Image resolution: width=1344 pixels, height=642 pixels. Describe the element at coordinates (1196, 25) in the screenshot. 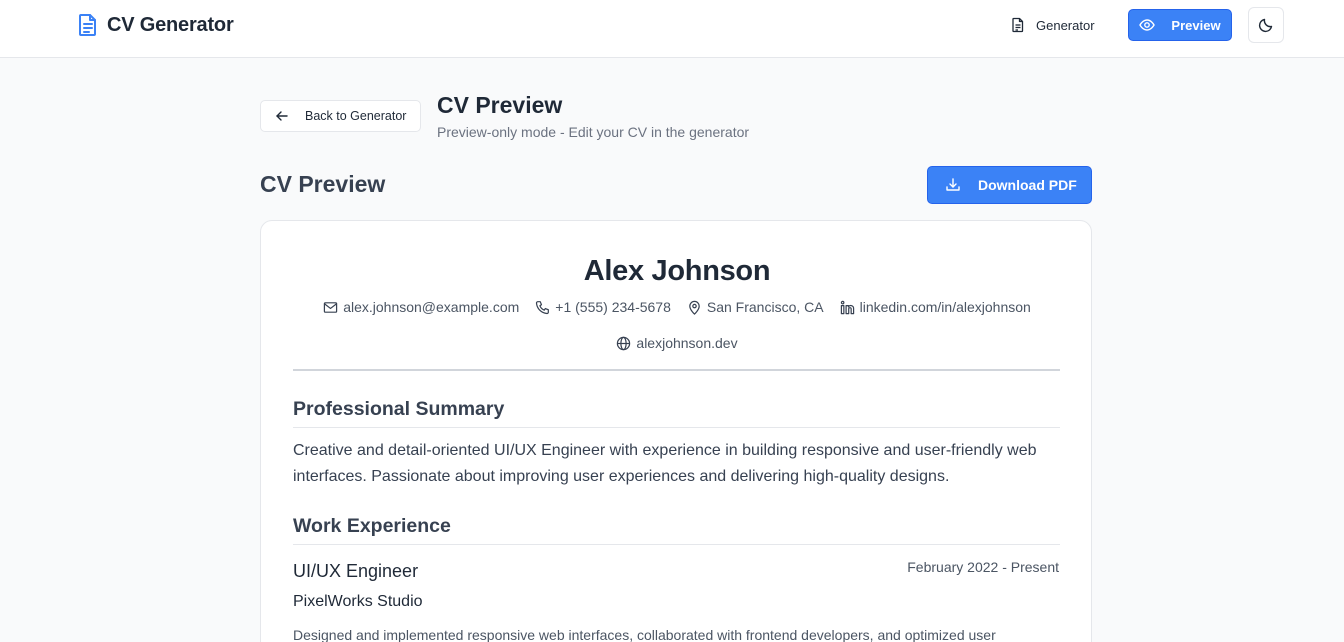

I see `nav-preview-label: Preview` at that location.